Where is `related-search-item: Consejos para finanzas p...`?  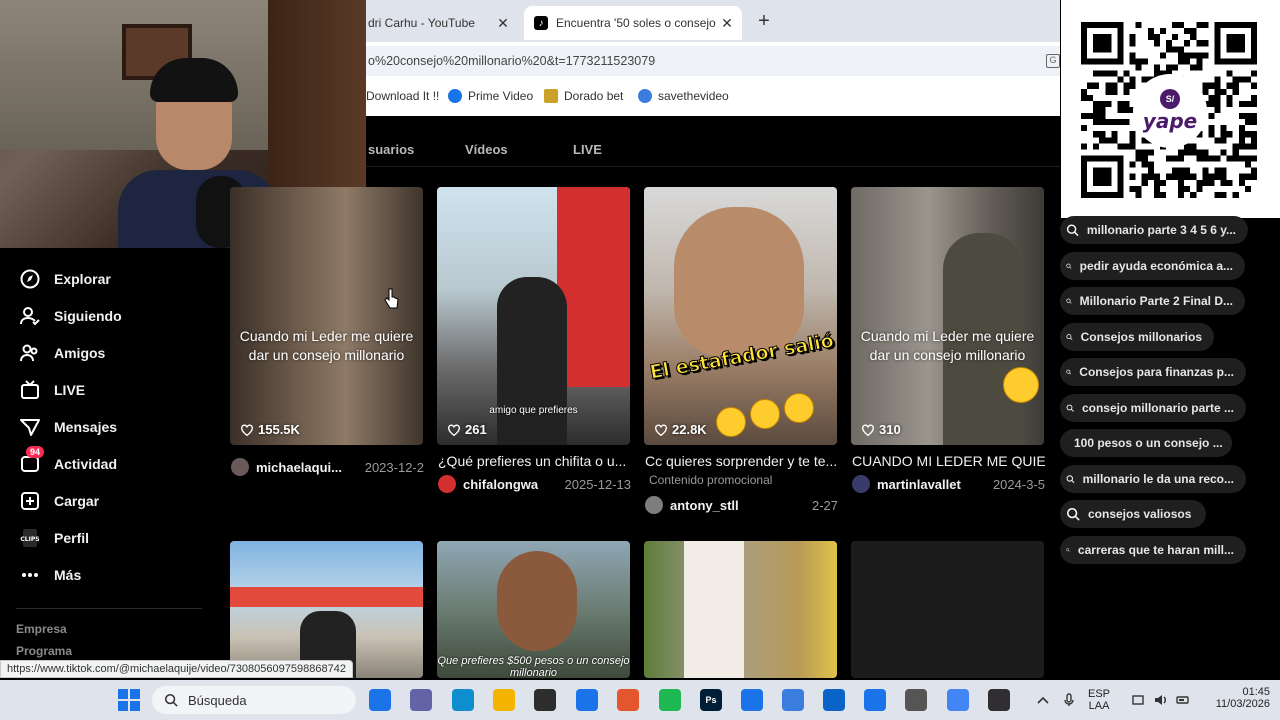
related-search-item: Consejos para finanzas p... is located at coordinates (1153, 372).